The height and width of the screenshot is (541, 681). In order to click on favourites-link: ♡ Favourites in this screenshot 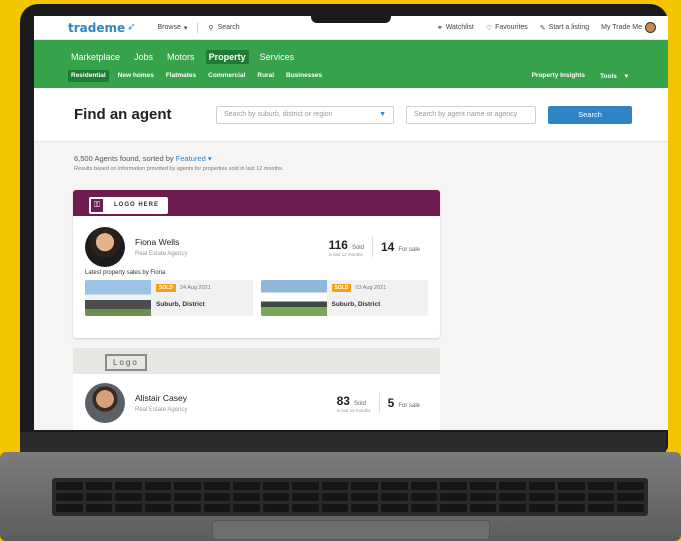, I will do `click(507, 28)`.